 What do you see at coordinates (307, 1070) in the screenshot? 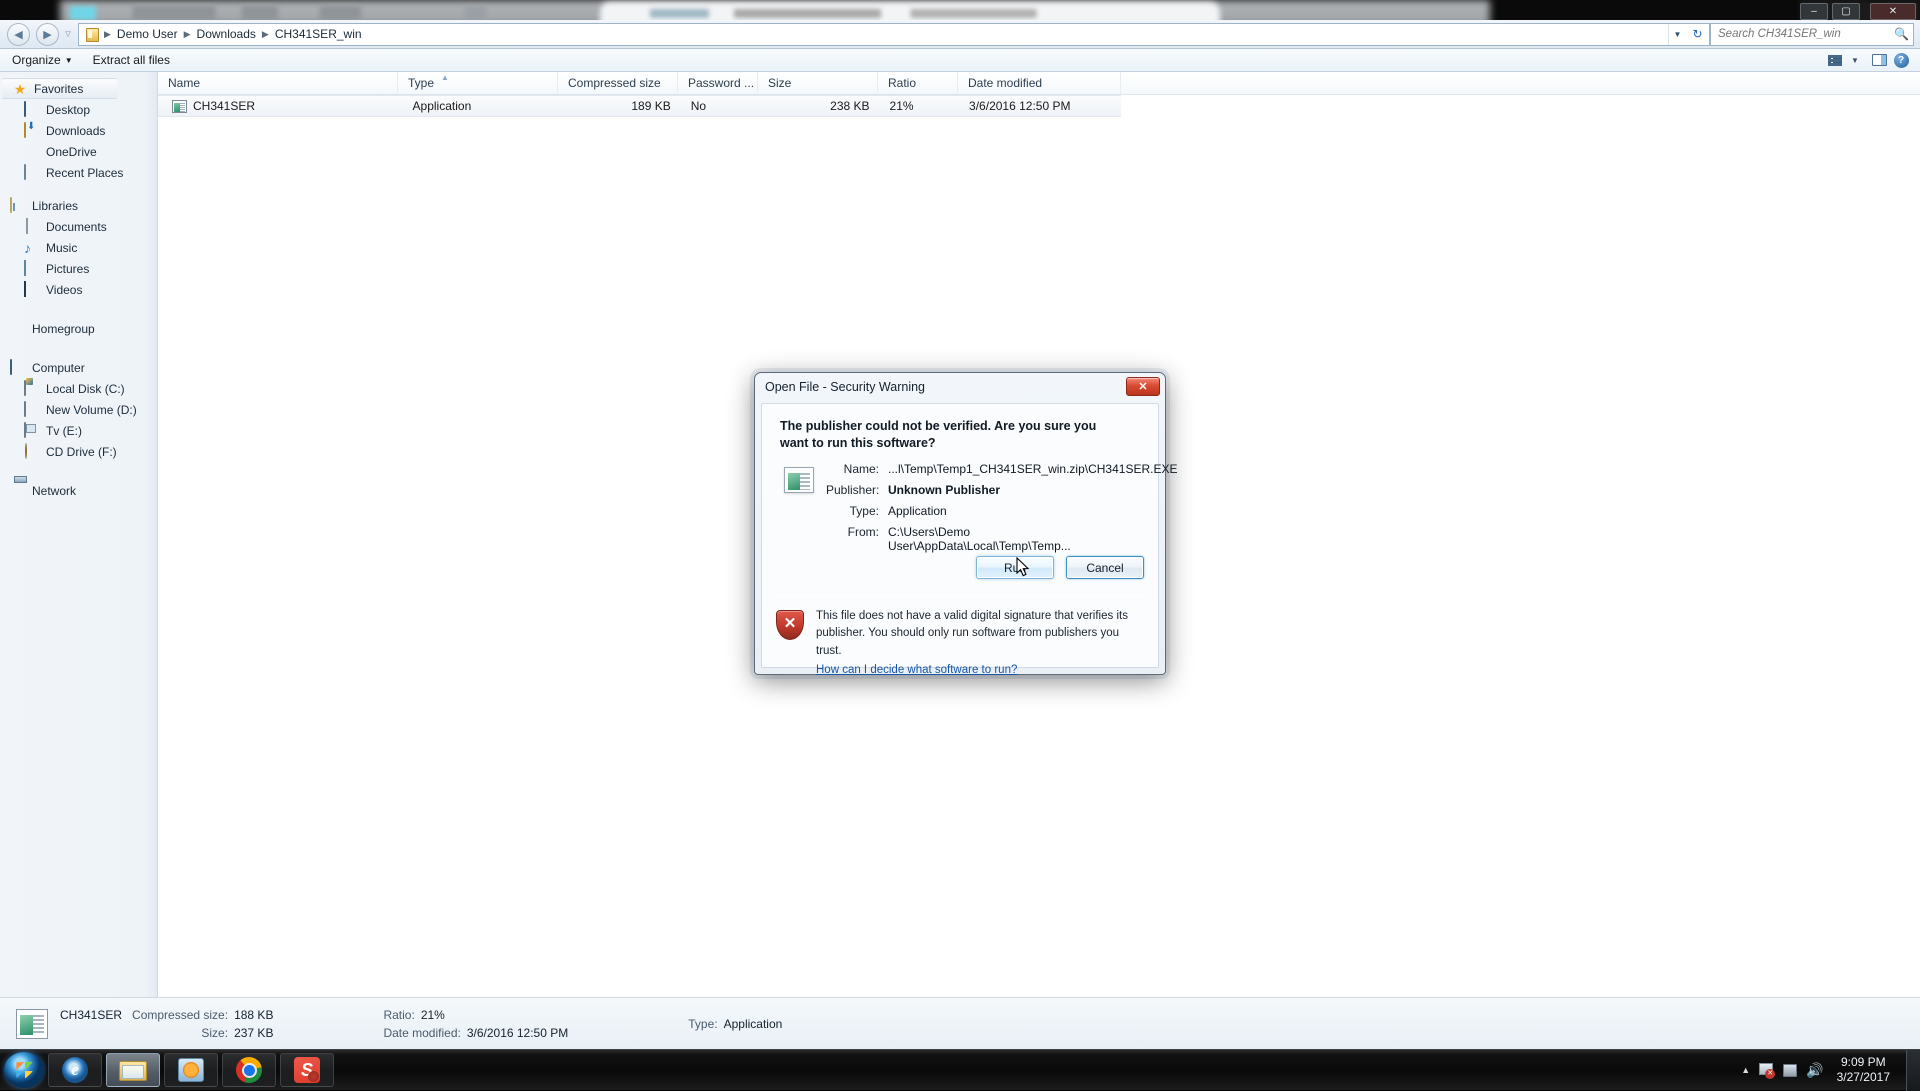
I see `taskbar-item-sublime-text: S` at bounding box center [307, 1070].